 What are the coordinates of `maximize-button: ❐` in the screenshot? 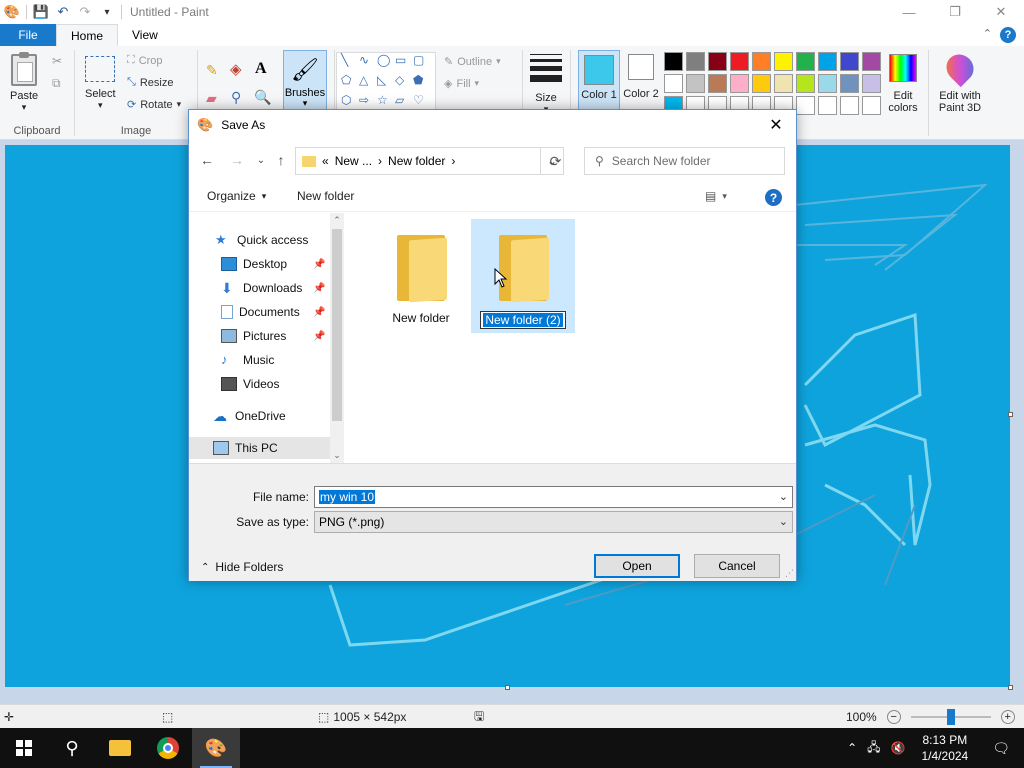 It's located at (955, 12).